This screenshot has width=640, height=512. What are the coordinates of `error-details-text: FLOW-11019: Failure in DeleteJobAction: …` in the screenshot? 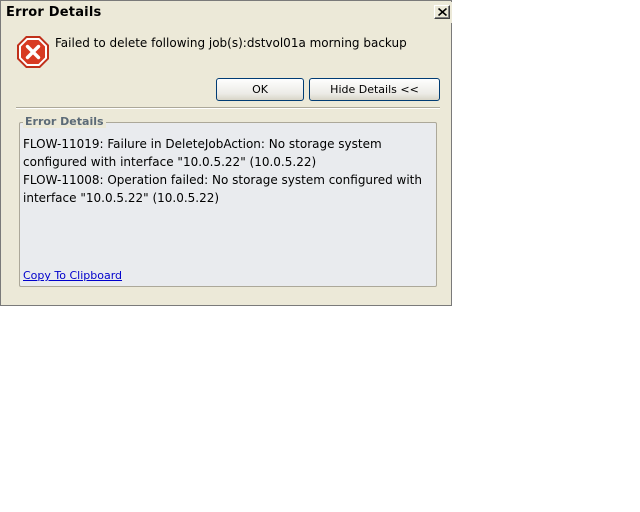 It's located at (228, 171).